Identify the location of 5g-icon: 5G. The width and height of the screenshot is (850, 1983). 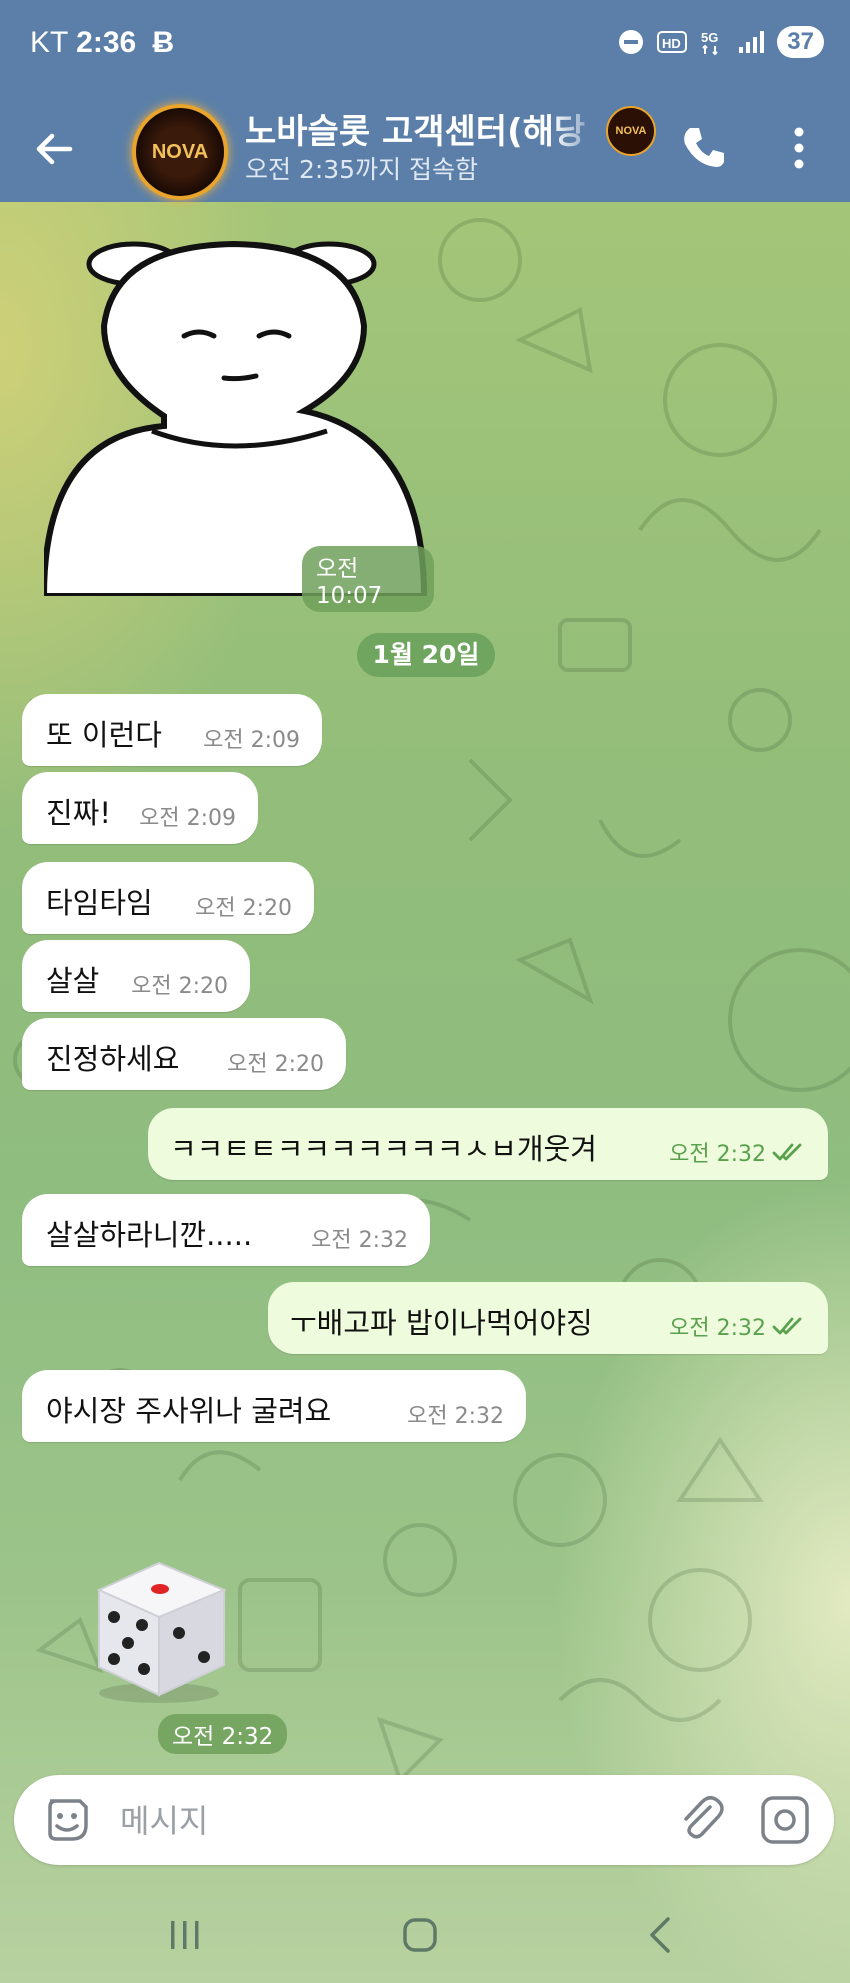
(710, 43).